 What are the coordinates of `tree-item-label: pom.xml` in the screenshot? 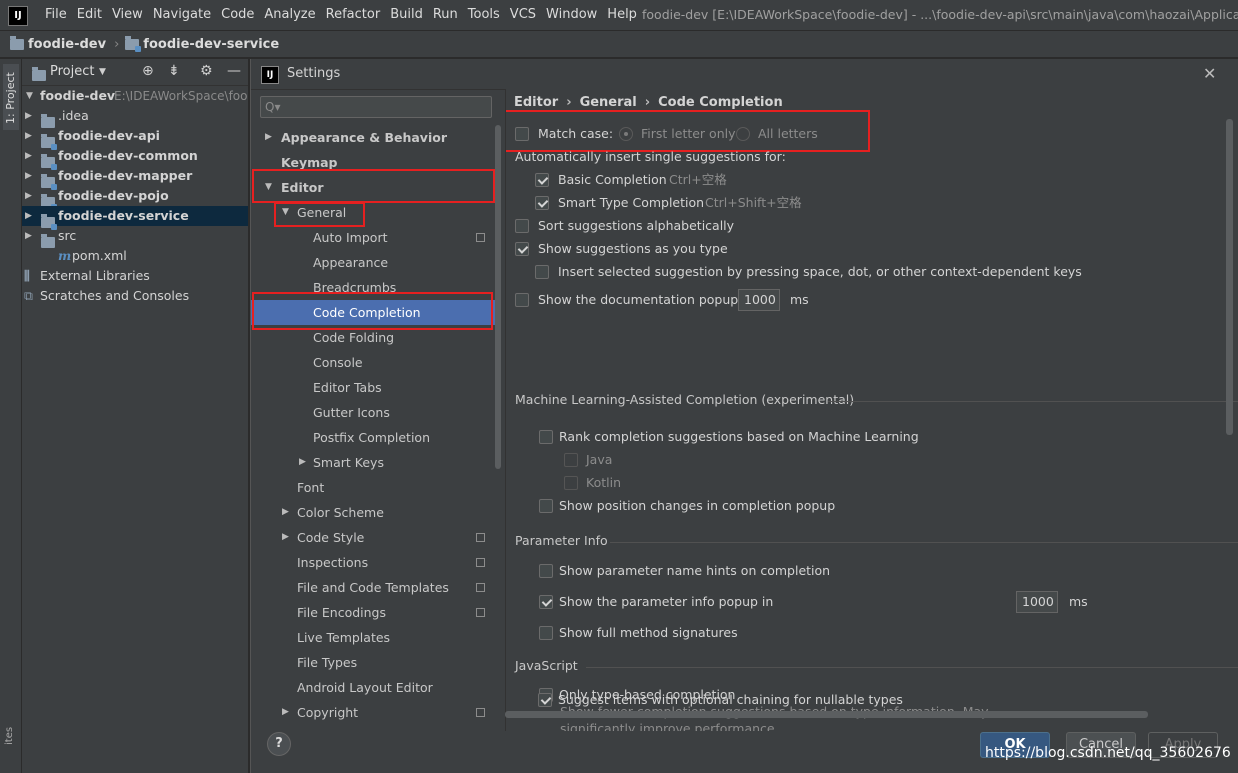 It's located at (99, 255).